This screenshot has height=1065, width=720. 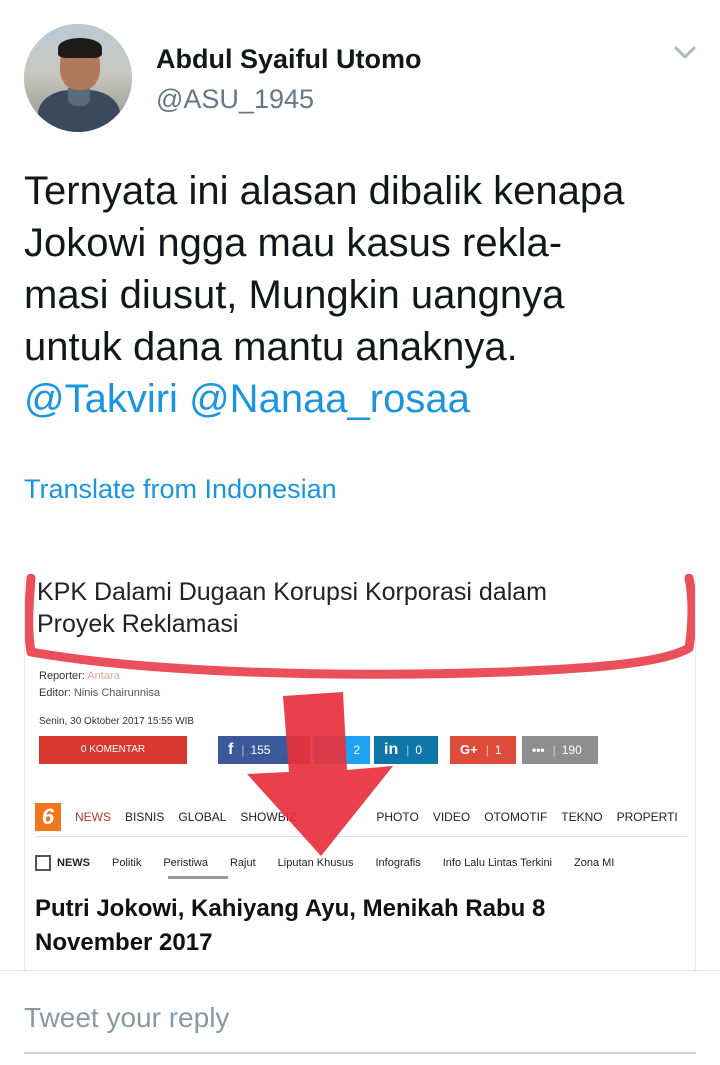 I want to click on reply-divider, so click(x=360, y=970).